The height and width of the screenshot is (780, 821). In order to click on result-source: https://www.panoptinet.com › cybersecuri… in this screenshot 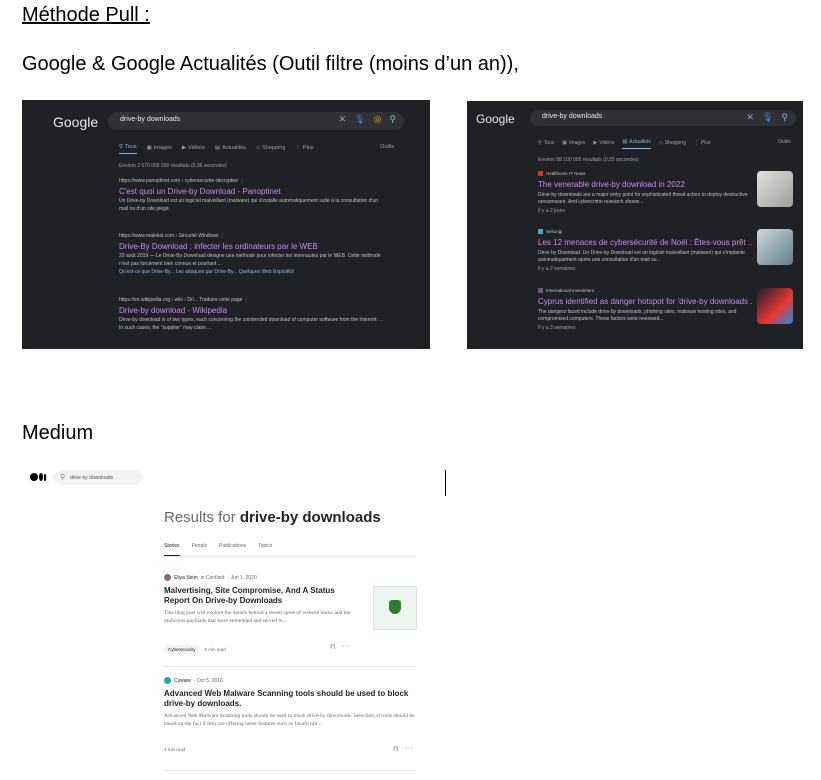, I will do `click(182, 181)`.